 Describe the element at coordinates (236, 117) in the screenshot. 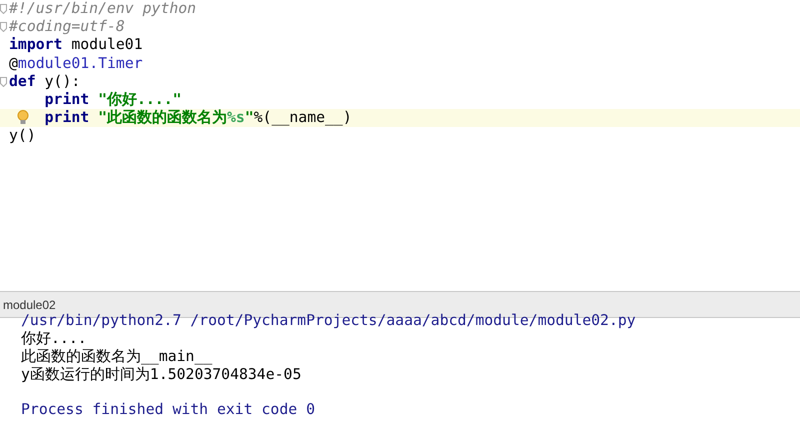

I see `format-token: %s` at that location.